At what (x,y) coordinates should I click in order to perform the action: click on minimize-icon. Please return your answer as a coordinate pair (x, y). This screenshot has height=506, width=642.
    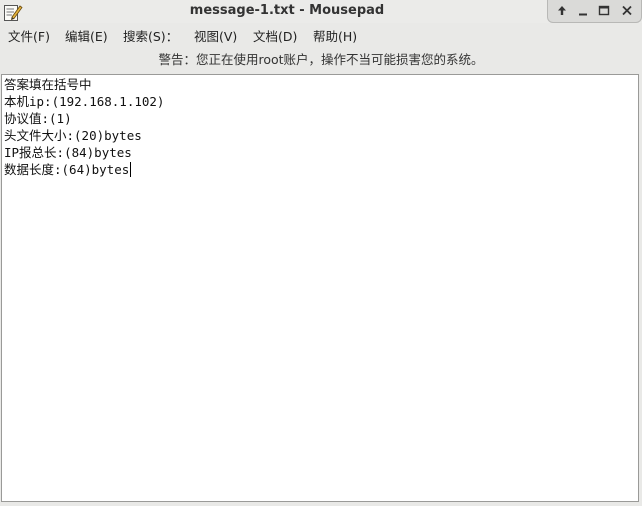
    Looking at the image, I should click on (583, 11).